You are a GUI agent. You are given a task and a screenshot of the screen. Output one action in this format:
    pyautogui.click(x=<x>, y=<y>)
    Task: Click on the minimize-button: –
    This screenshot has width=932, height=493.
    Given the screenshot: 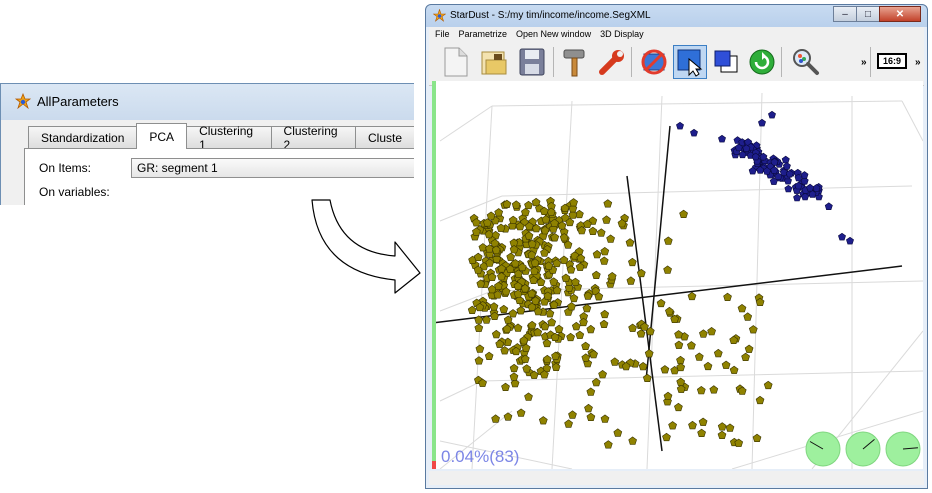 What is the action you would take?
    pyautogui.click(x=845, y=14)
    